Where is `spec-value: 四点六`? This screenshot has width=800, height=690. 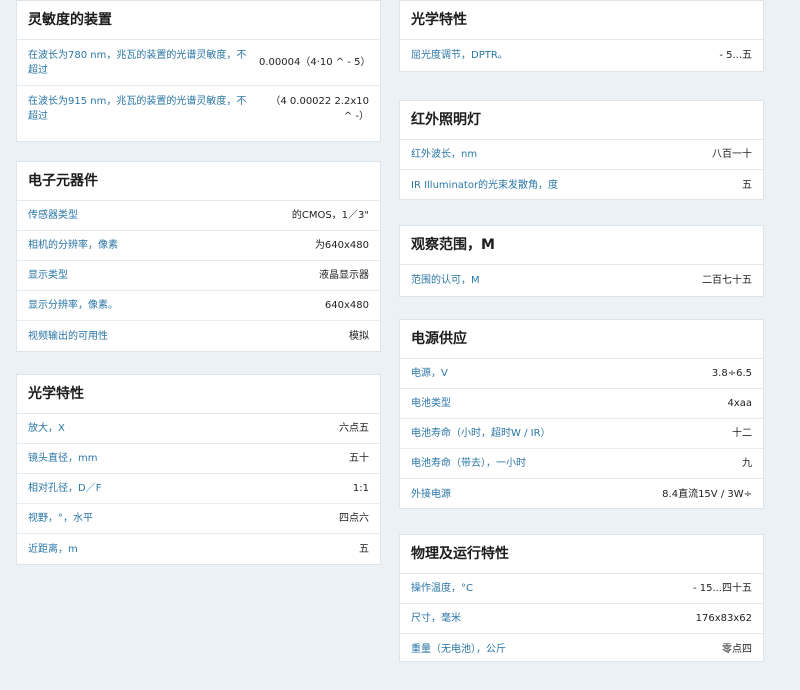
spec-value: 四点六 is located at coordinates (354, 518).